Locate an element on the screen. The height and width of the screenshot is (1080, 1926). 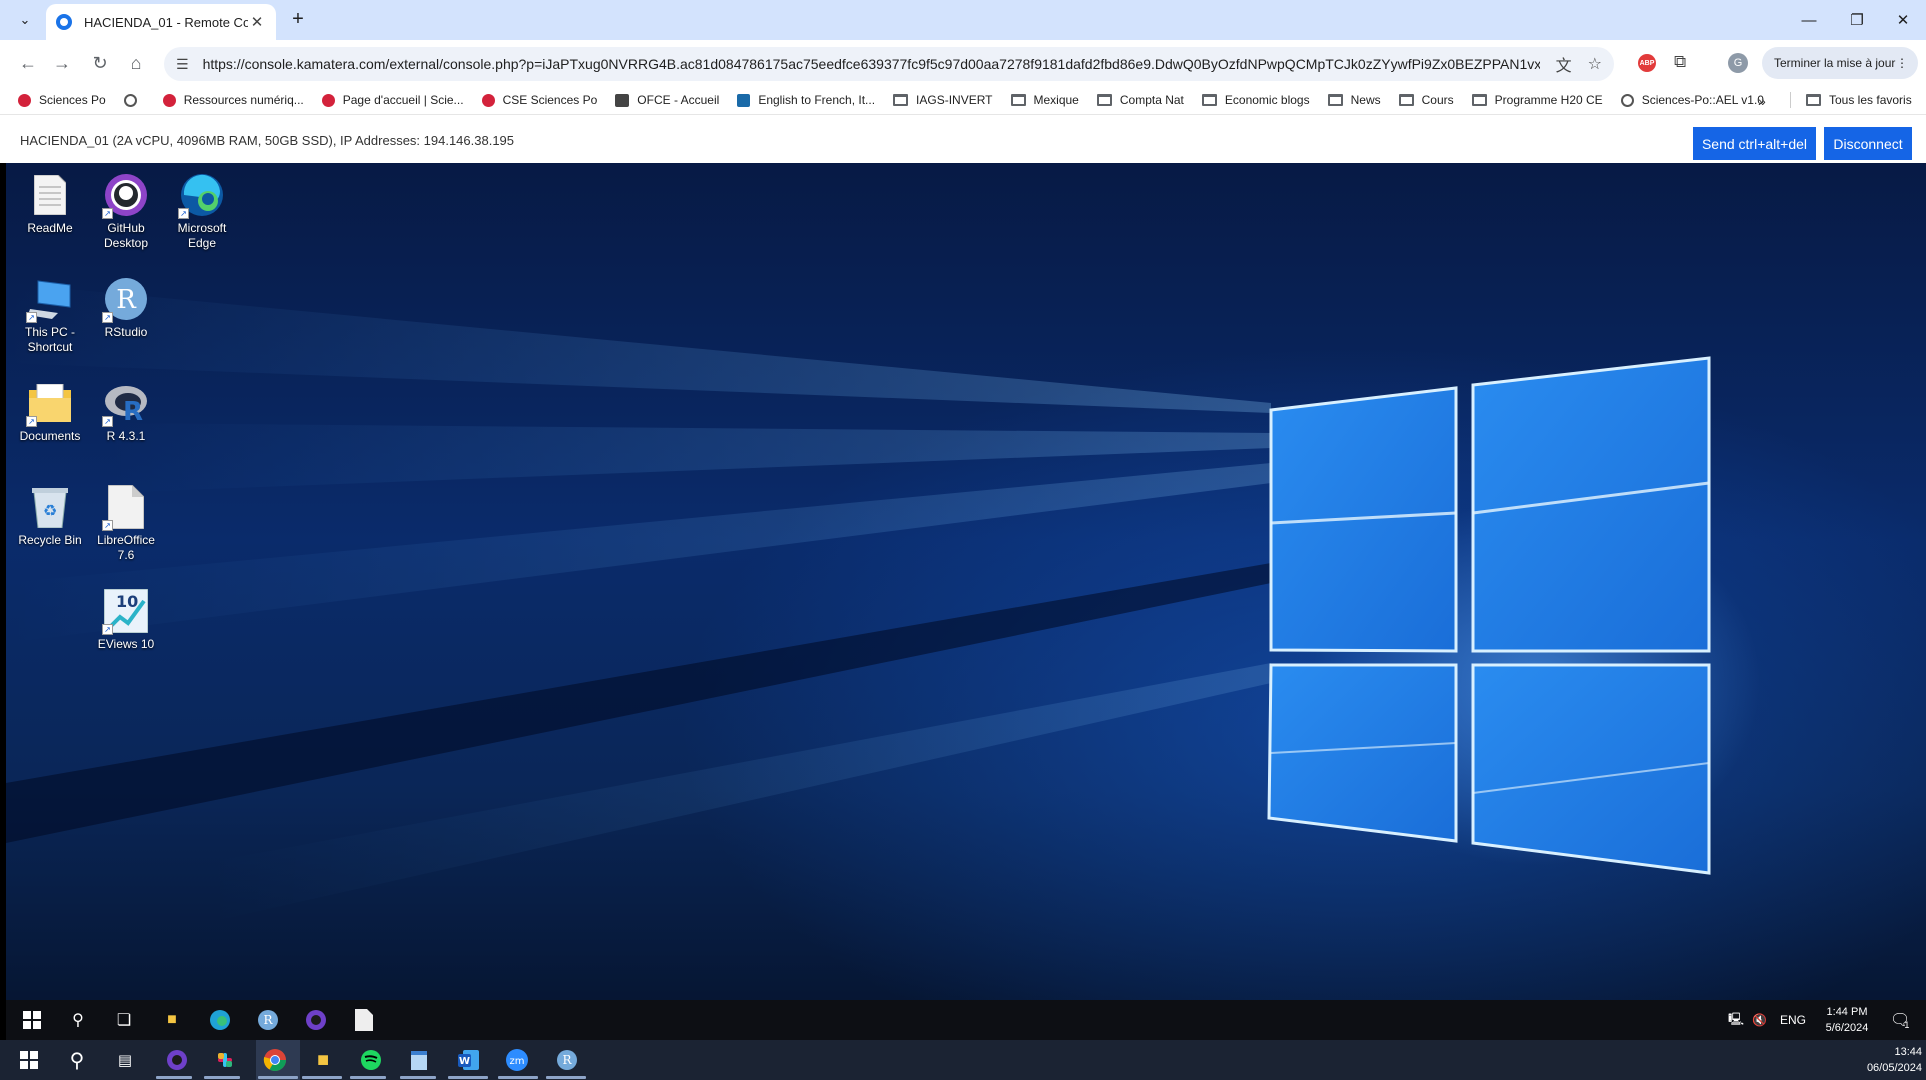
task-view-icon: ❏ is located at coordinates (124, 1020).